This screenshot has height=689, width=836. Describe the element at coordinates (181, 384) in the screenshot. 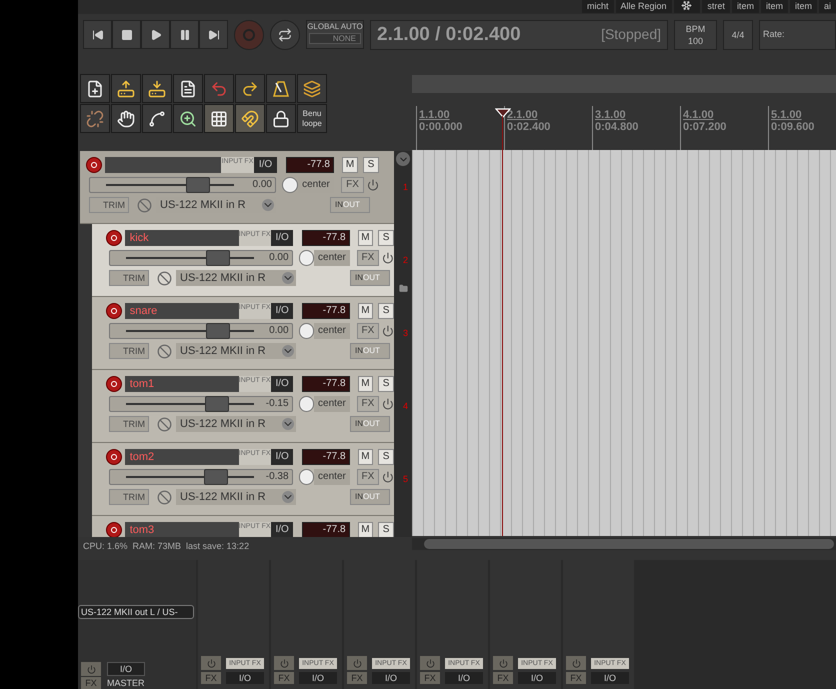

I see `track-name-field: tom1` at that location.